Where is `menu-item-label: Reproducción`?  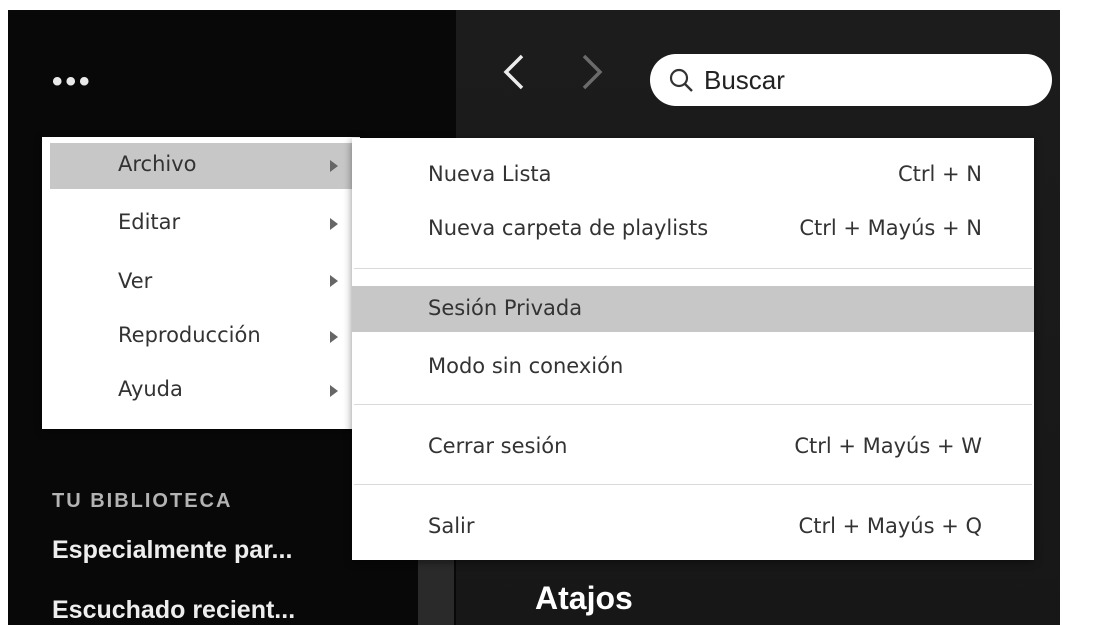 menu-item-label: Reproducción is located at coordinates (189, 335).